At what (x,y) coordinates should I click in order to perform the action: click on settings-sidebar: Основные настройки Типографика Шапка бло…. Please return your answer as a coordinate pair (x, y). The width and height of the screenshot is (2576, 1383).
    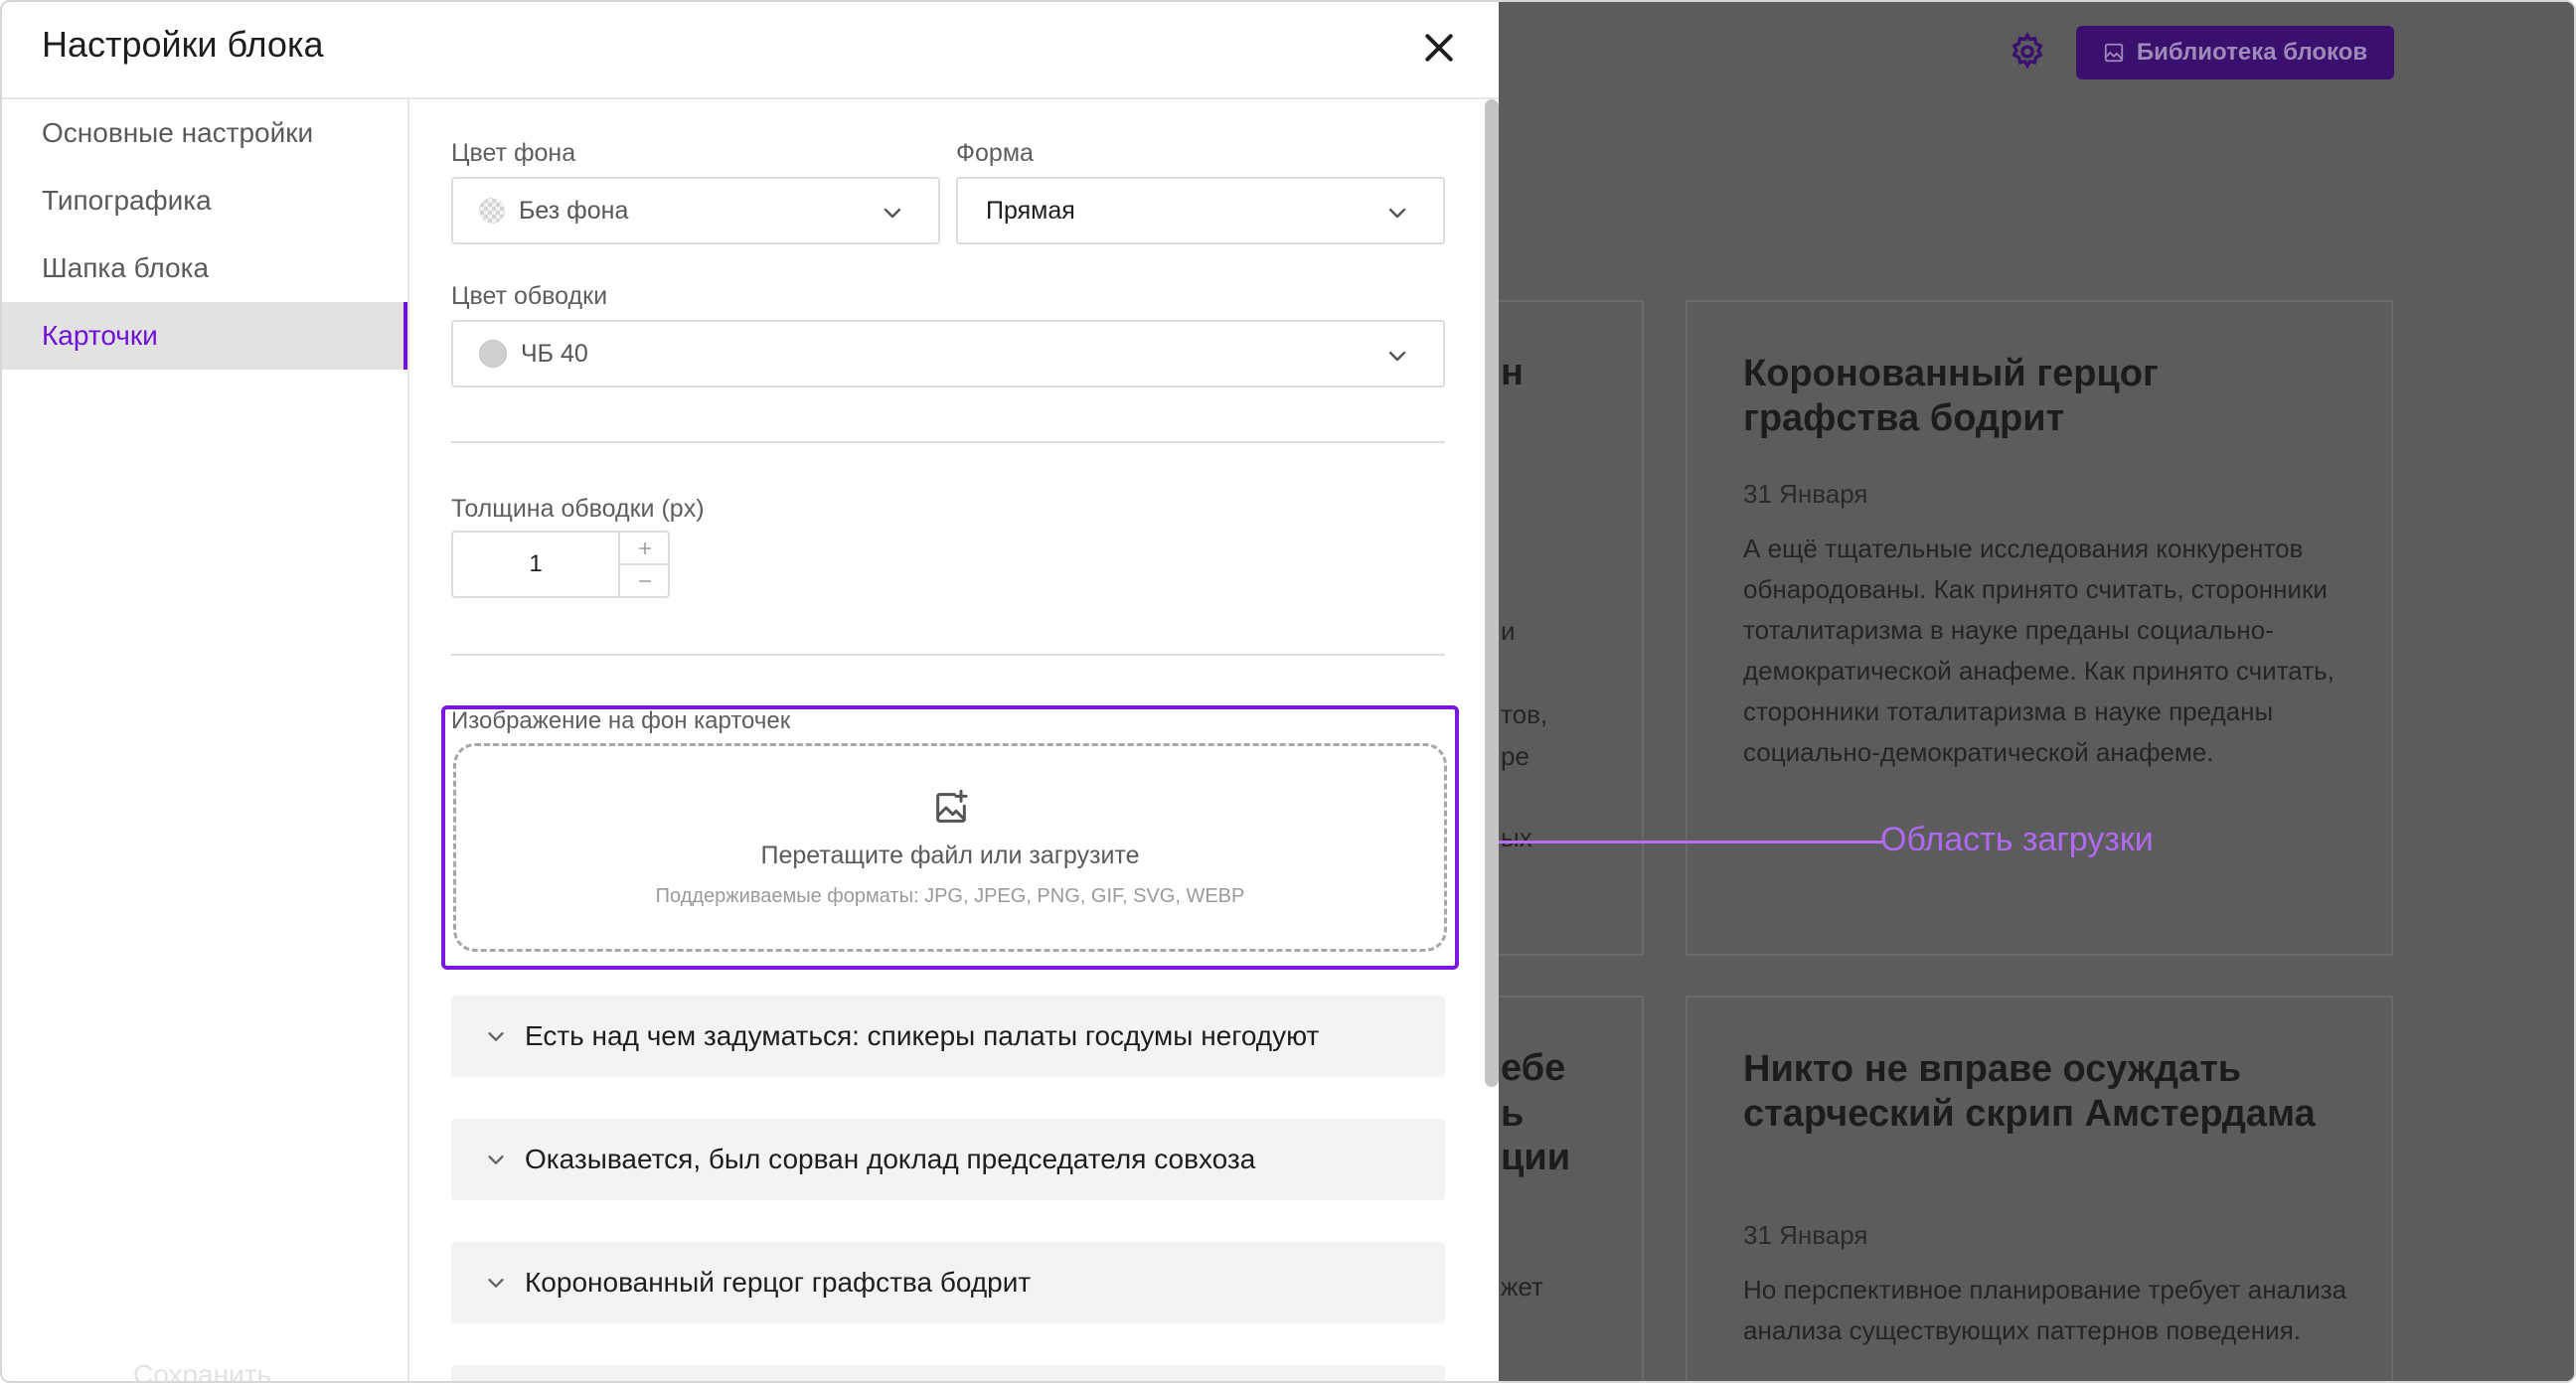
    Looking at the image, I should click on (205, 740).